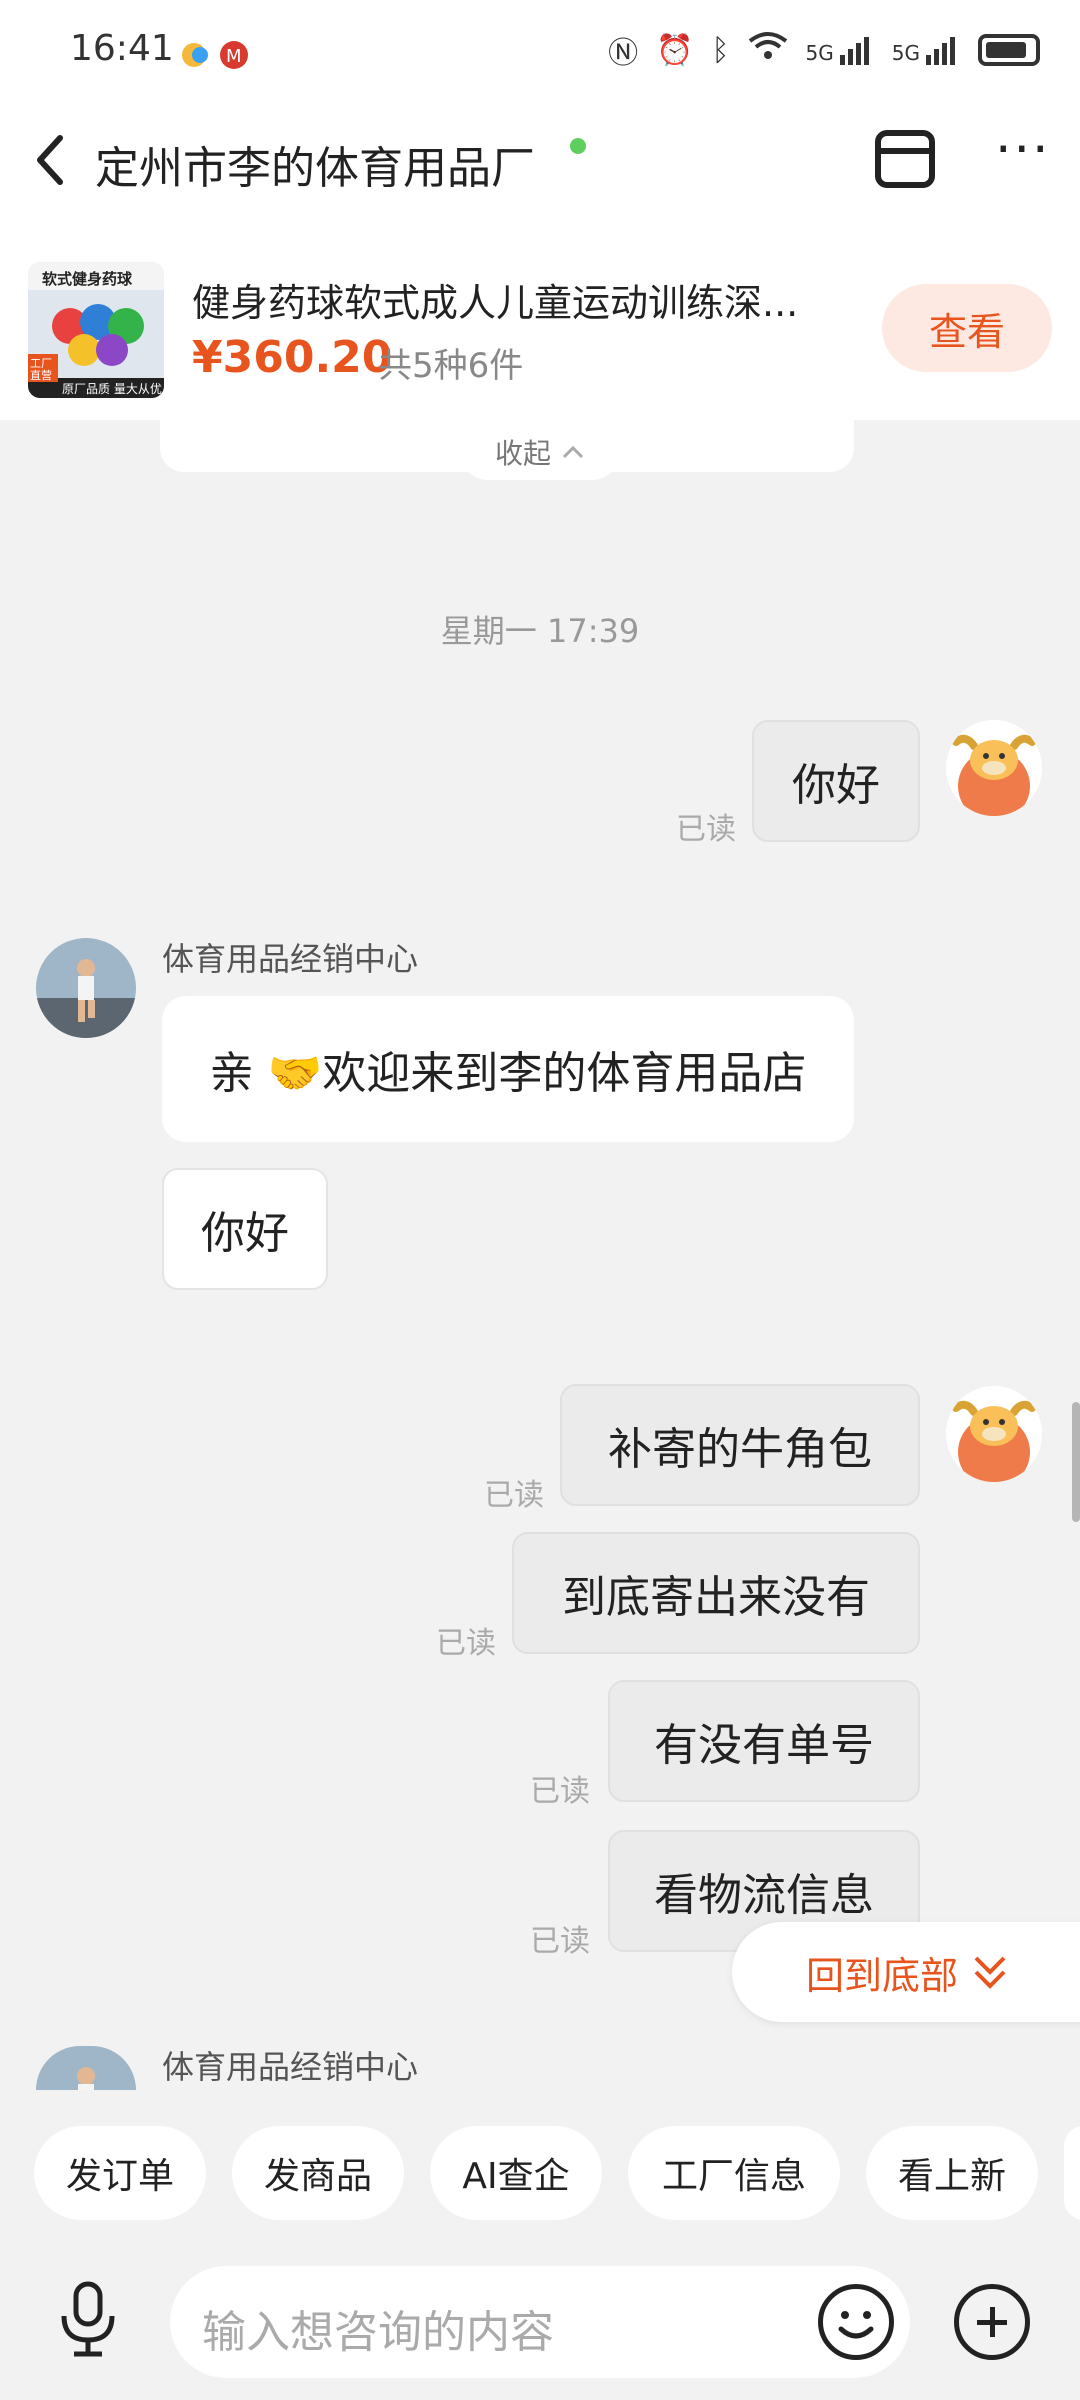  Describe the element at coordinates (573, 452) in the screenshot. I see `chevron-up-icon` at that location.